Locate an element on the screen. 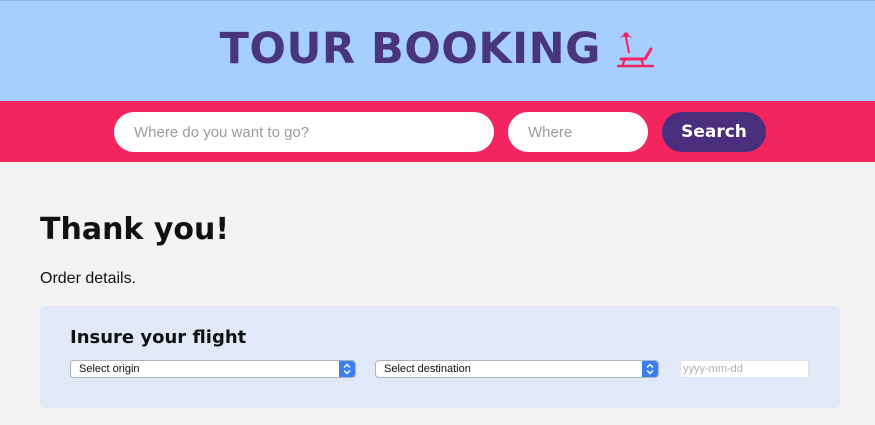 The width and height of the screenshot is (875, 425). destination-select: Select destination is located at coordinates (517, 369).